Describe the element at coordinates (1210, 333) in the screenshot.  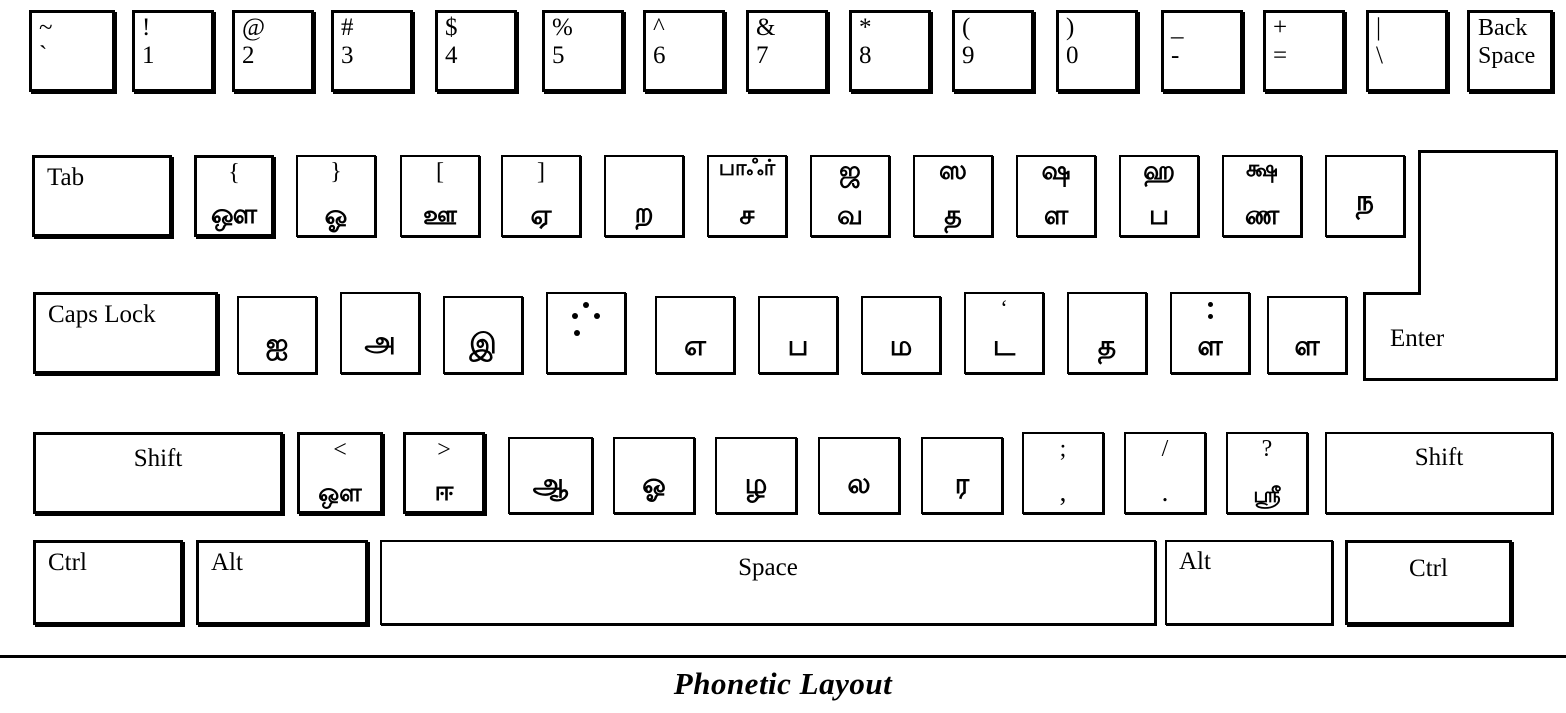
I see `key-semicolon: ள` at that location.